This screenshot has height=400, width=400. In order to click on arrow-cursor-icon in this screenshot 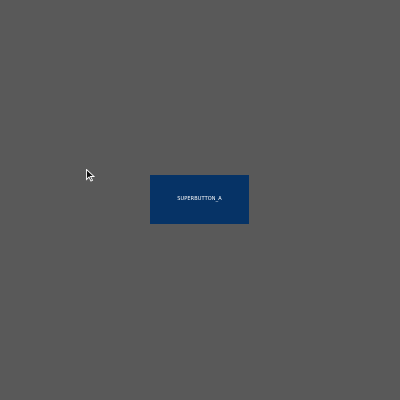, I will do `click(90, 175)`.